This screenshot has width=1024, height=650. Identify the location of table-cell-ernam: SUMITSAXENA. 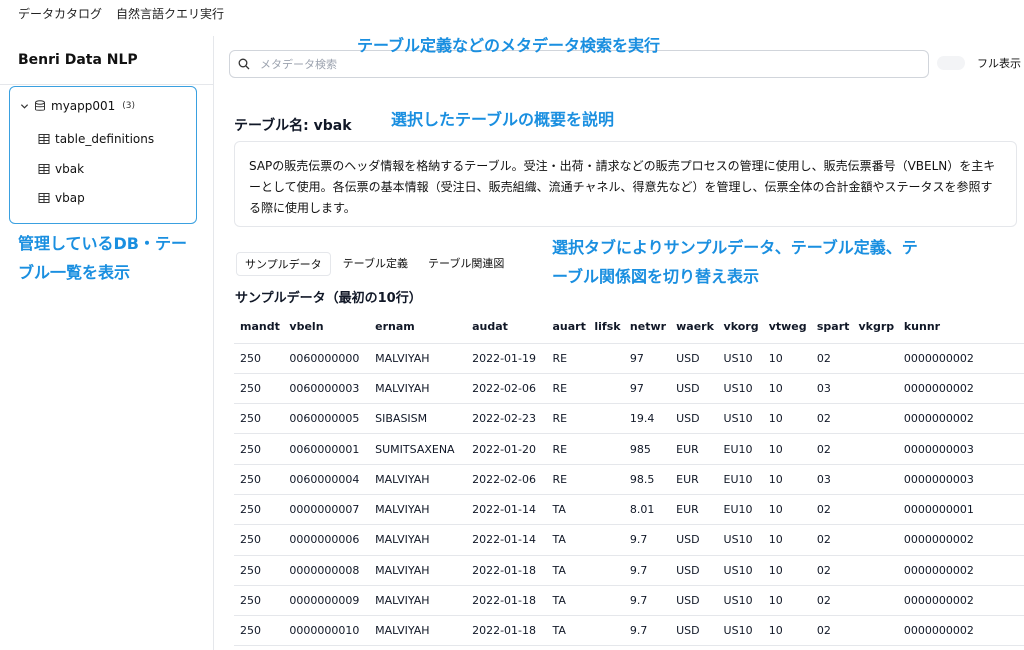
(418, 449).